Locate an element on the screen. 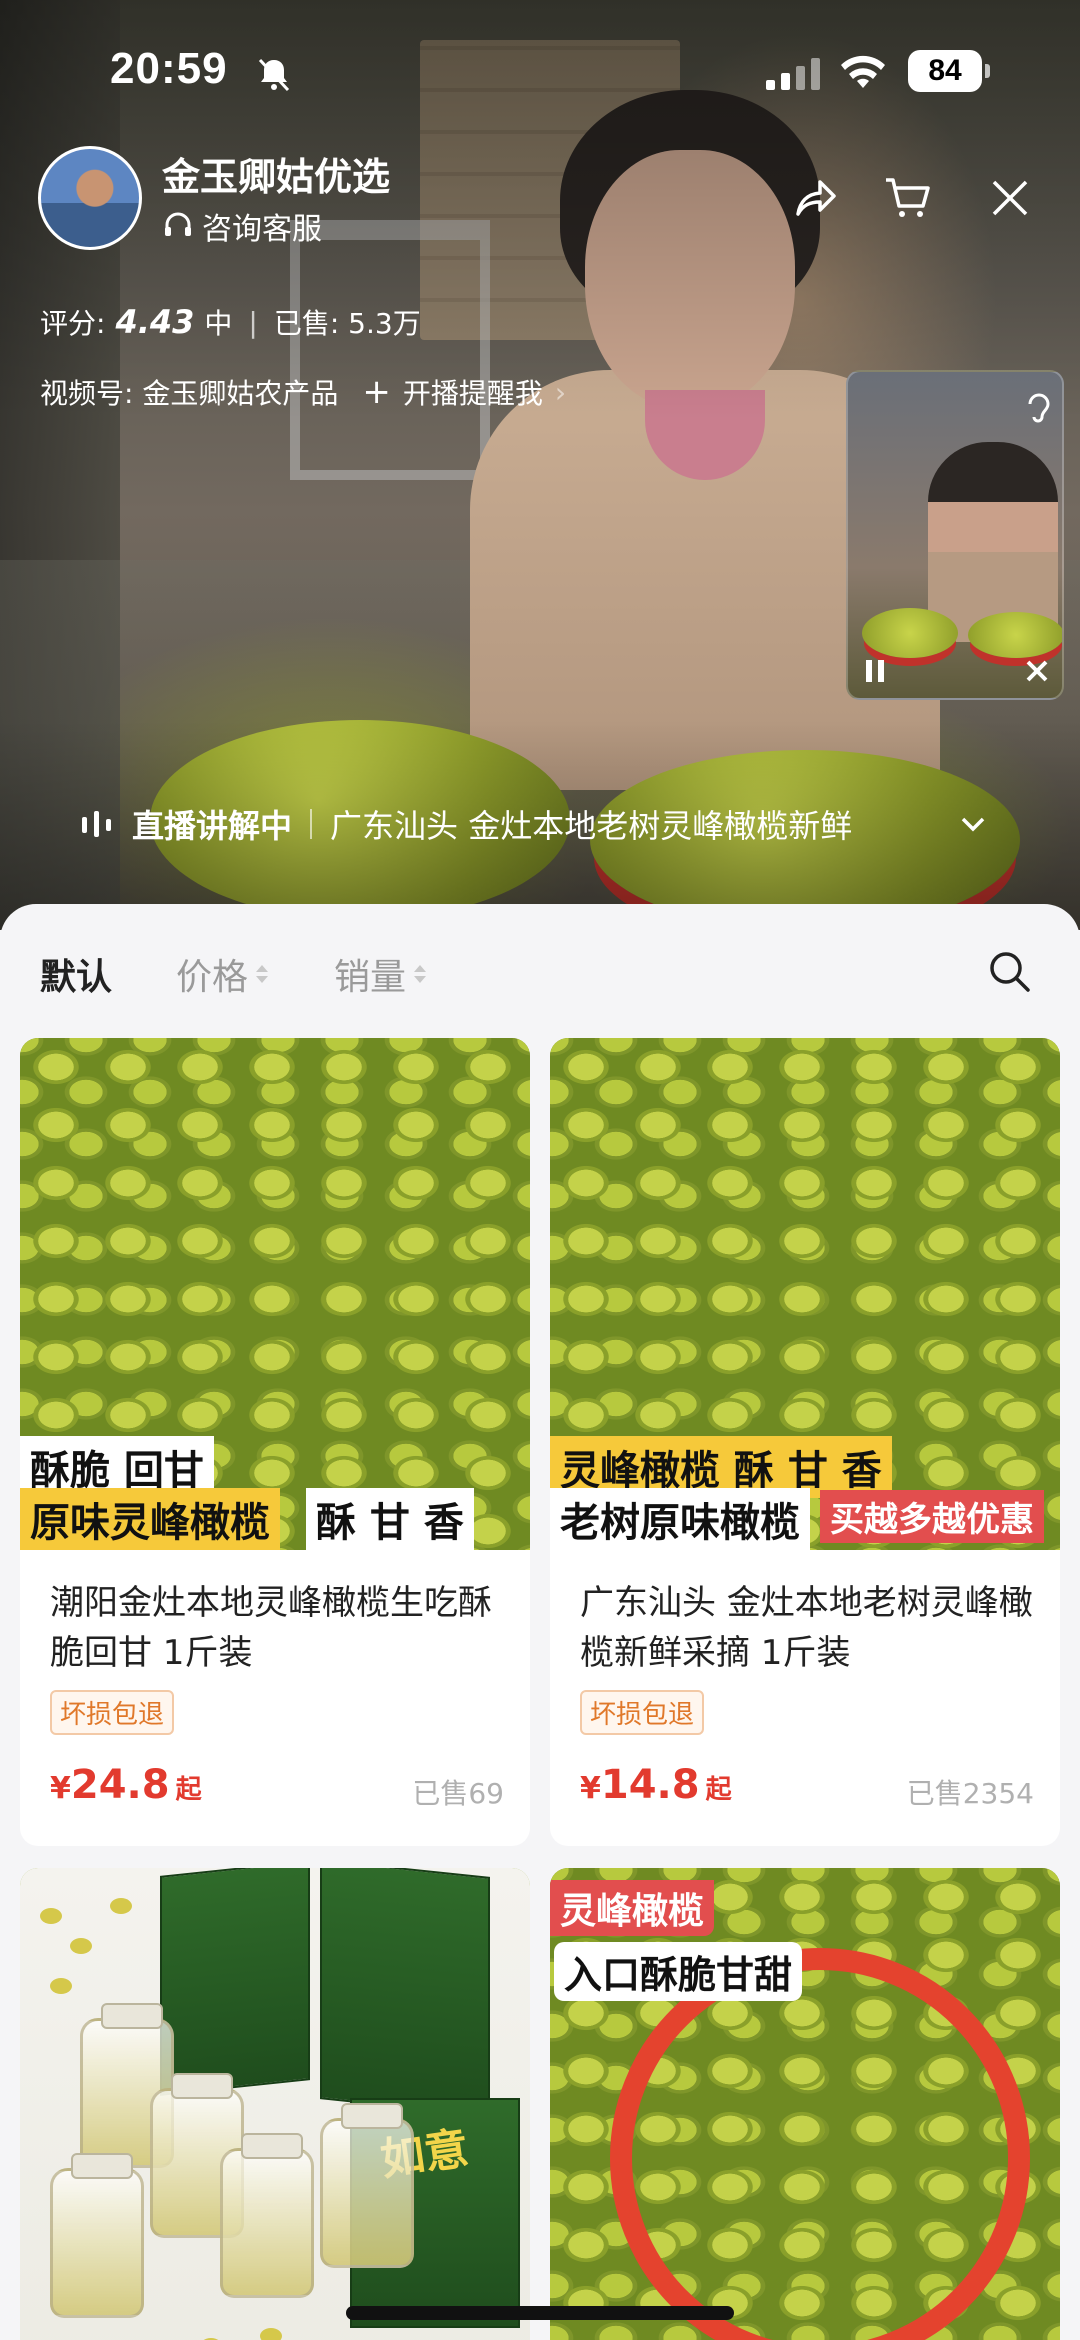  image-caption: 入口酥脆甘甜 is located at coordinates (678, 1971).